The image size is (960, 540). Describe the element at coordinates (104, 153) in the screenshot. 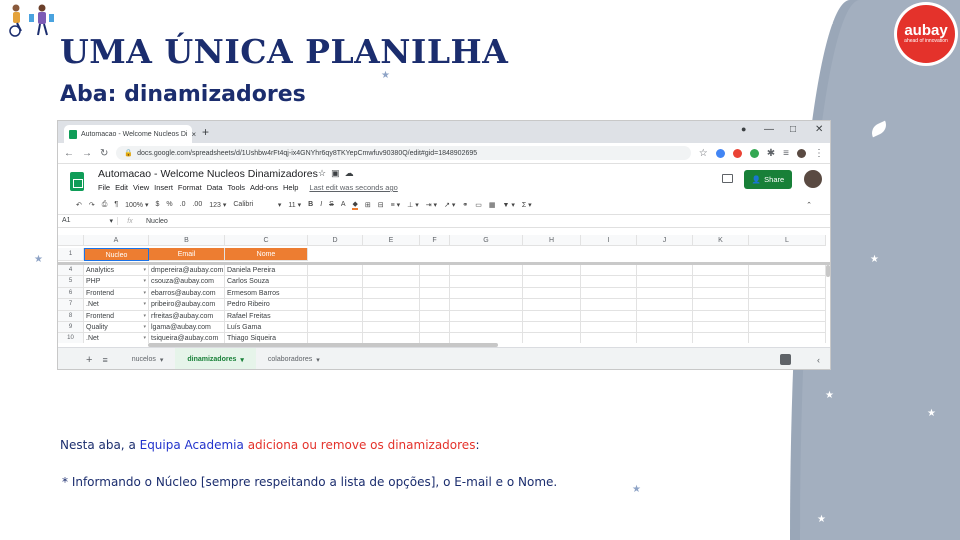

I see `reload-icon: ↻` at that location.